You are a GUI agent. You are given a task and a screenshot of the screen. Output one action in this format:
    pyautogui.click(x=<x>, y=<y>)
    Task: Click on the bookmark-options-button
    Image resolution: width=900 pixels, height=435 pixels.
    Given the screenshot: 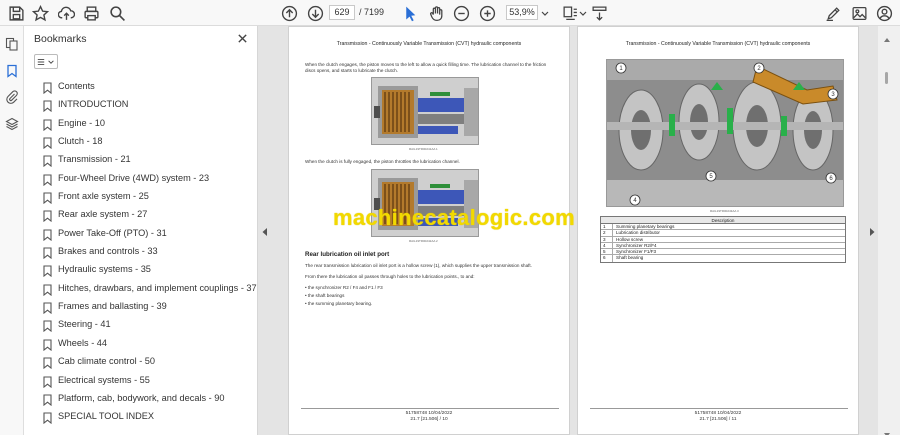 What is the action you would take?
    pyautogui.click(x=46, y=61)
    